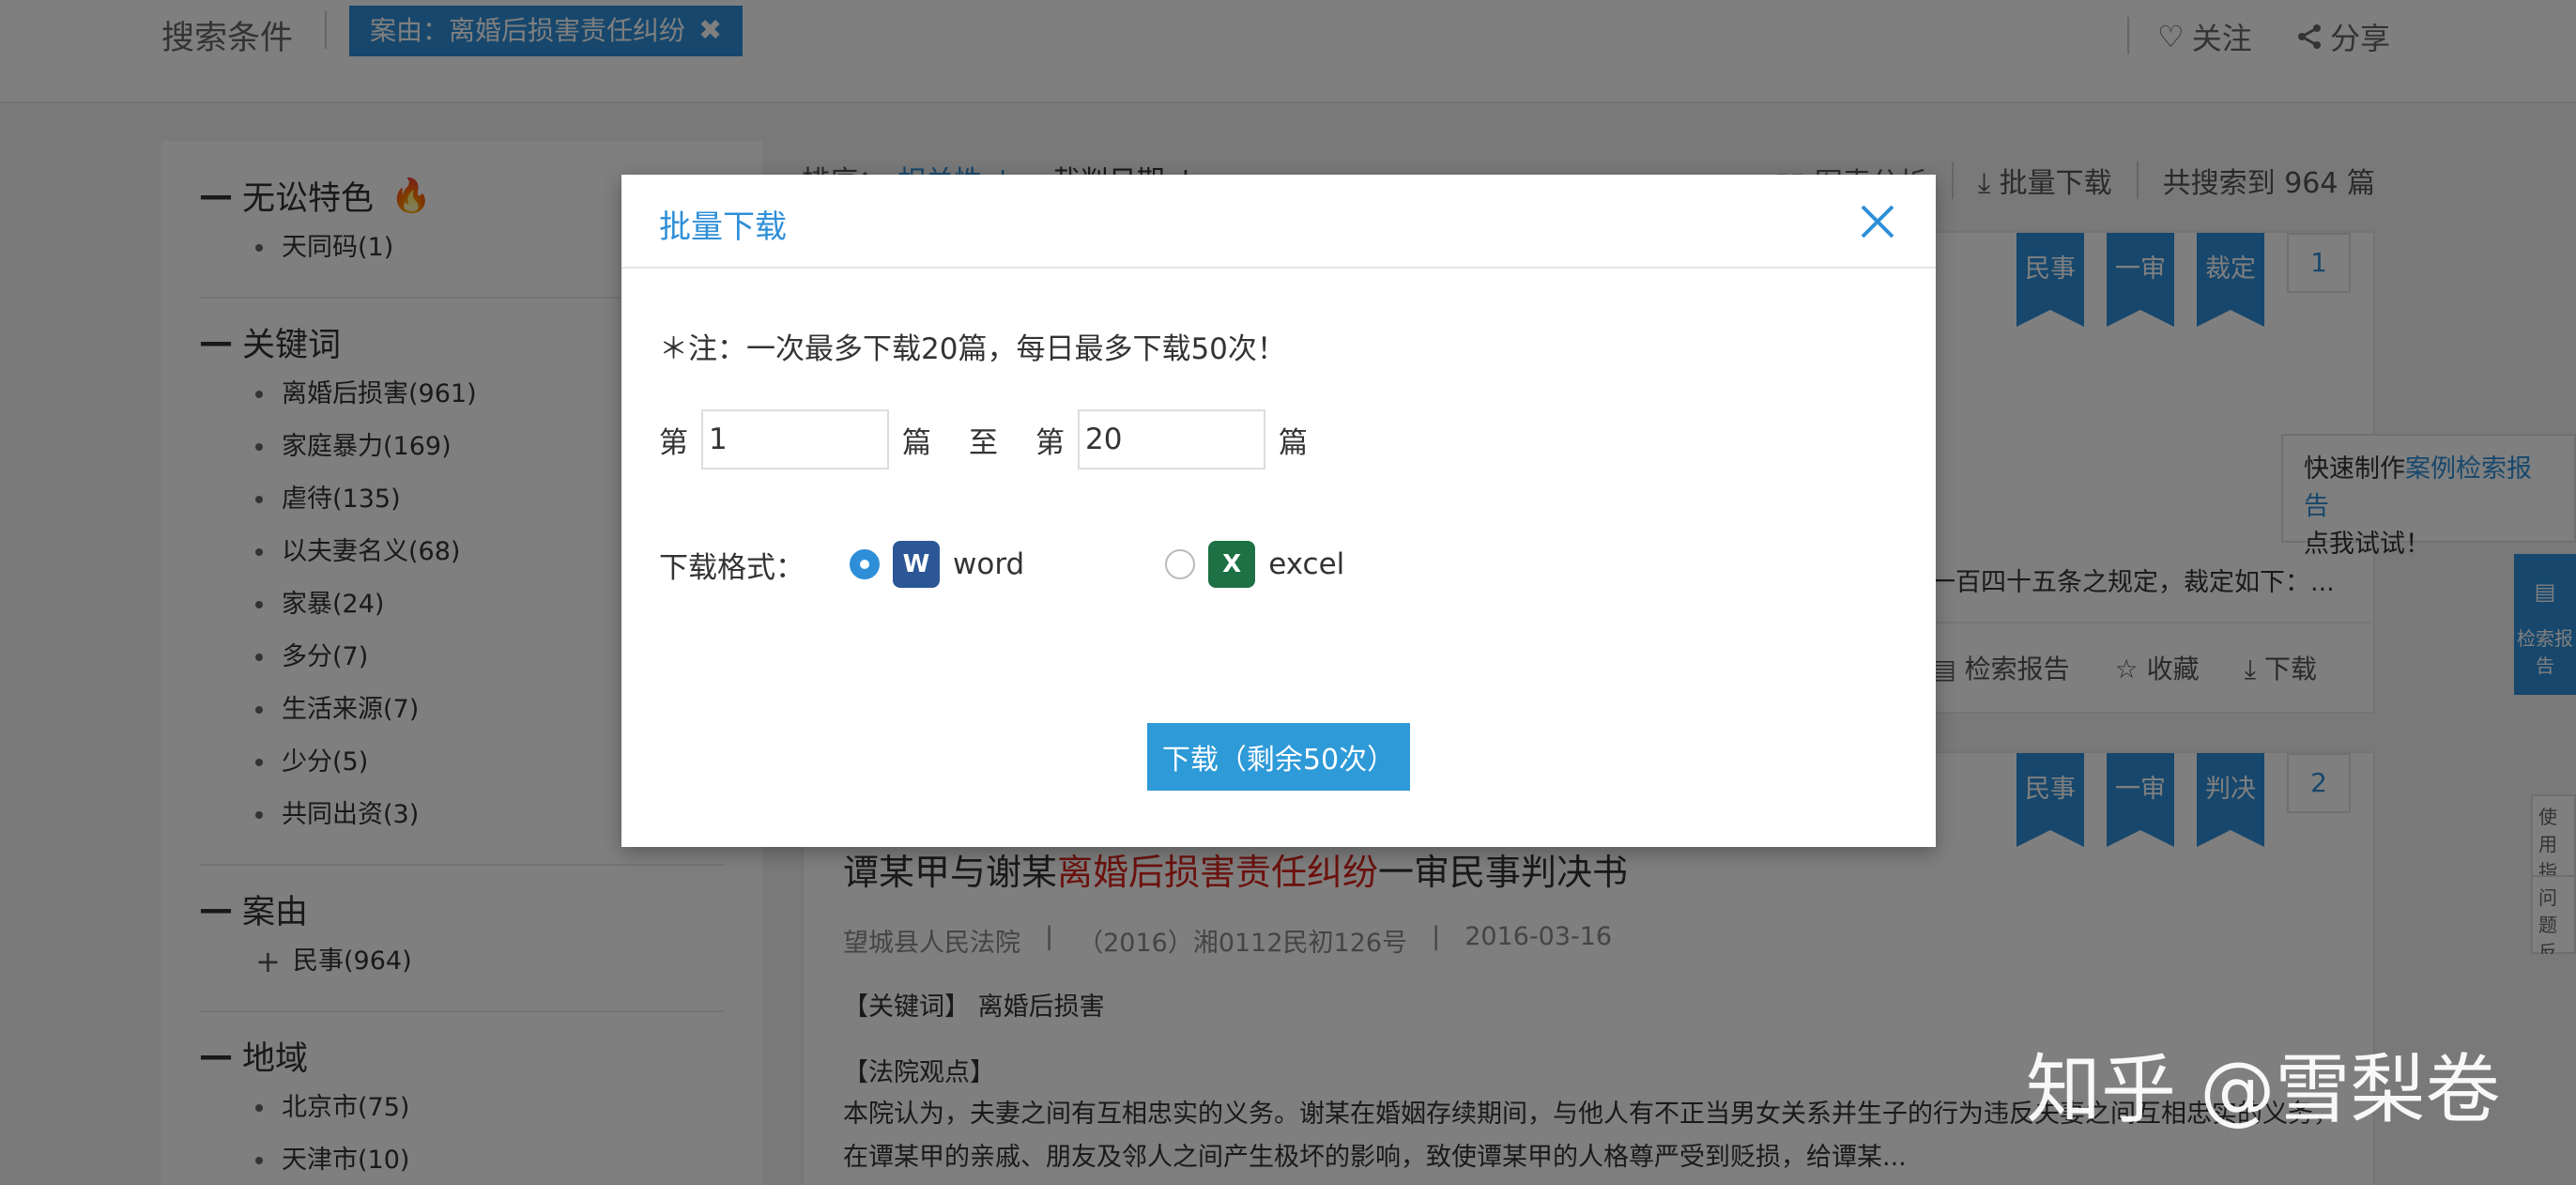  I want to click on range-from-input, so click(795, 439).